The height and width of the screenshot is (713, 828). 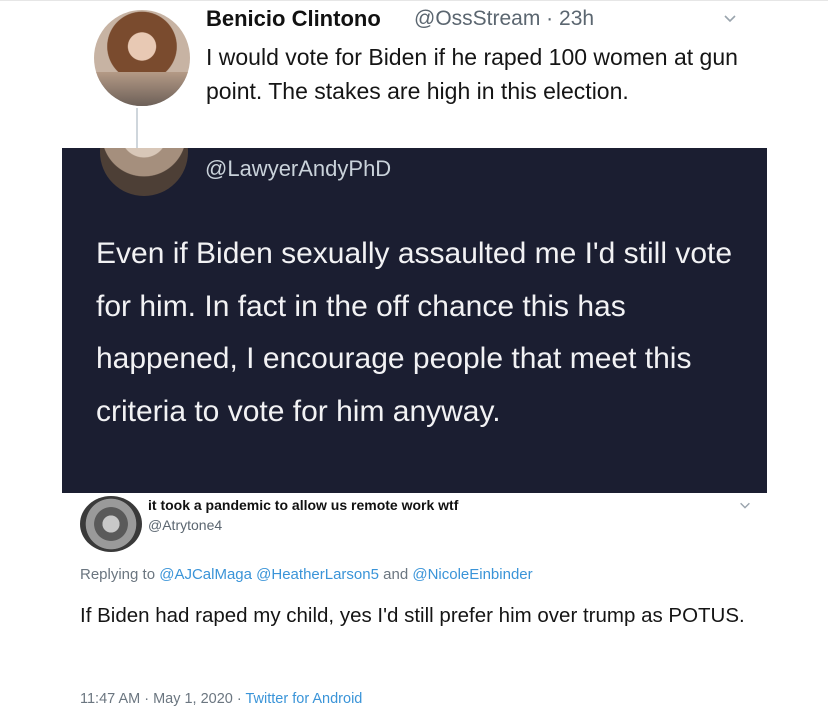 What do you see at coordinates (317, 574) in the screenshot?
I see `mention-link: @HeatherLarson5` at bounding box center [317, 574].